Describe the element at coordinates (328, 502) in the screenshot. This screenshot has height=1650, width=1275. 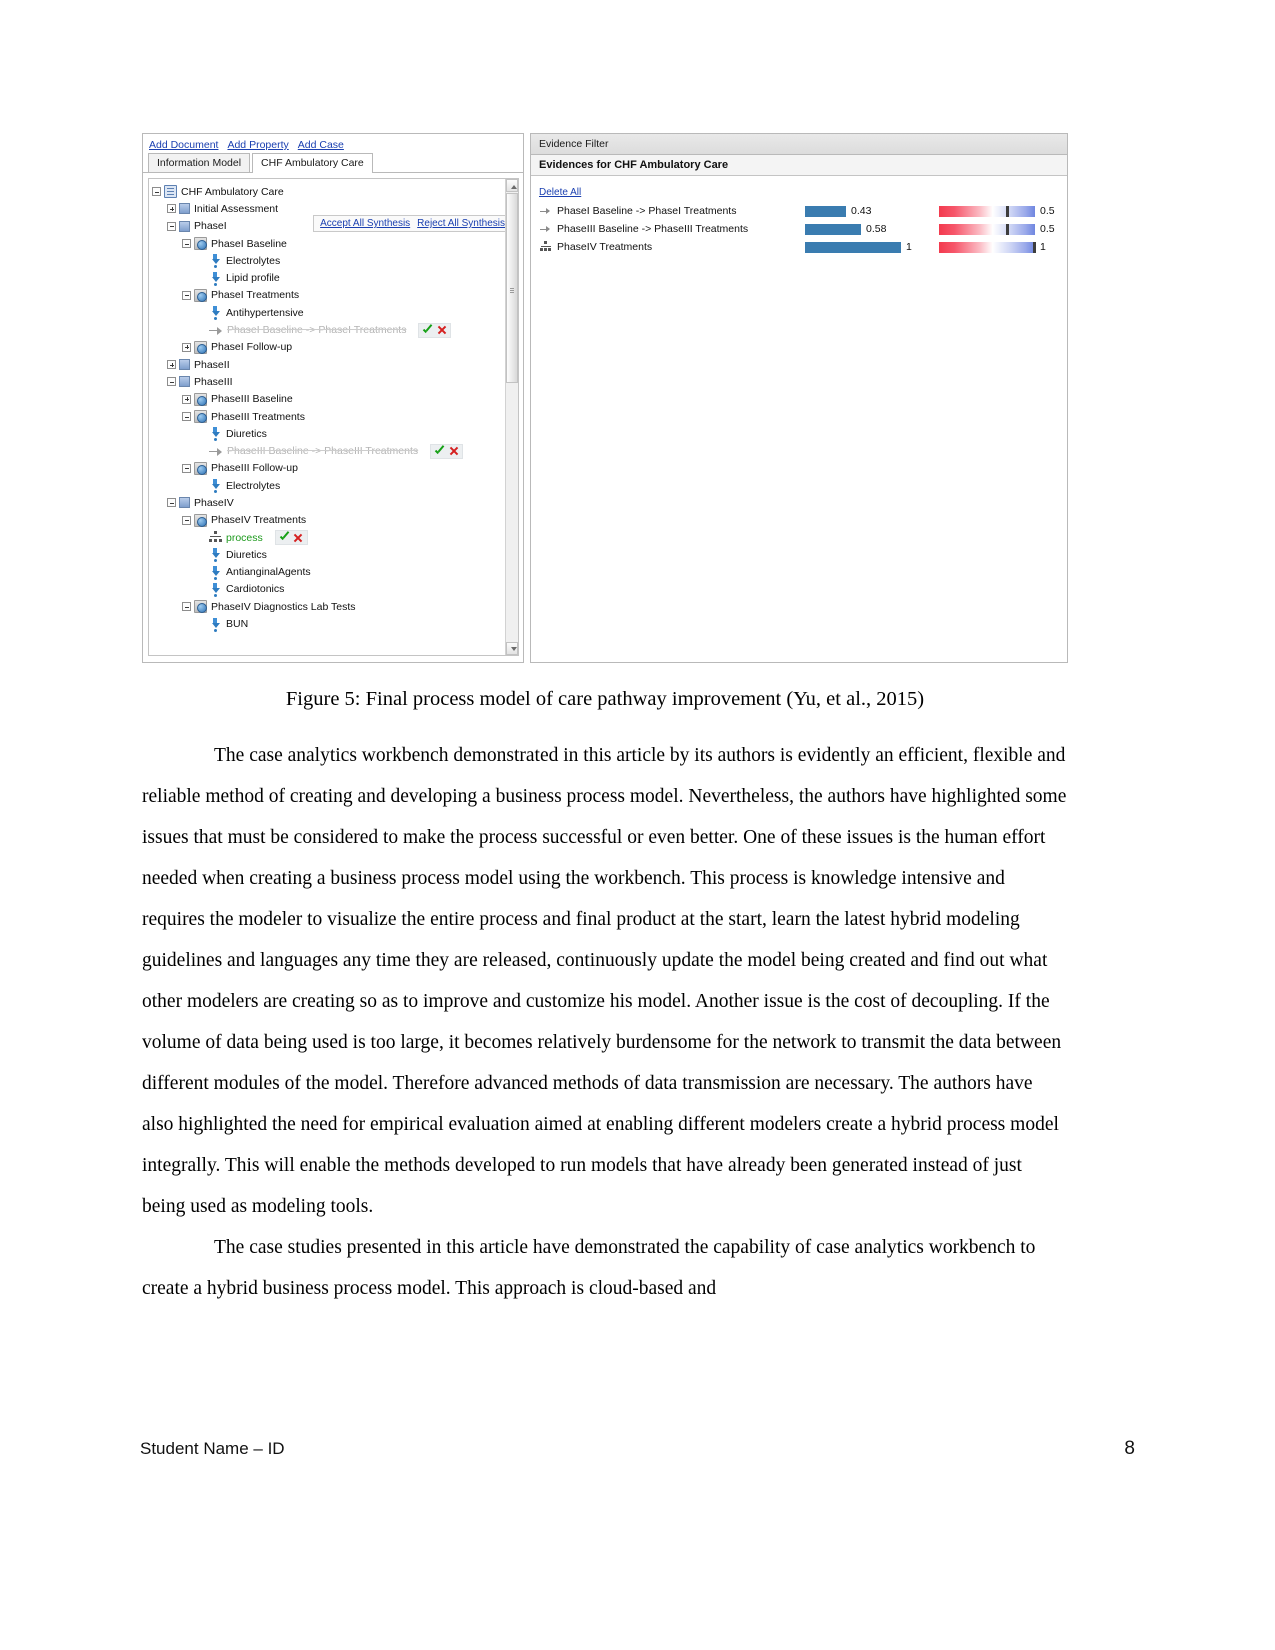
I see `tree-row: PhaseIV` at that location.